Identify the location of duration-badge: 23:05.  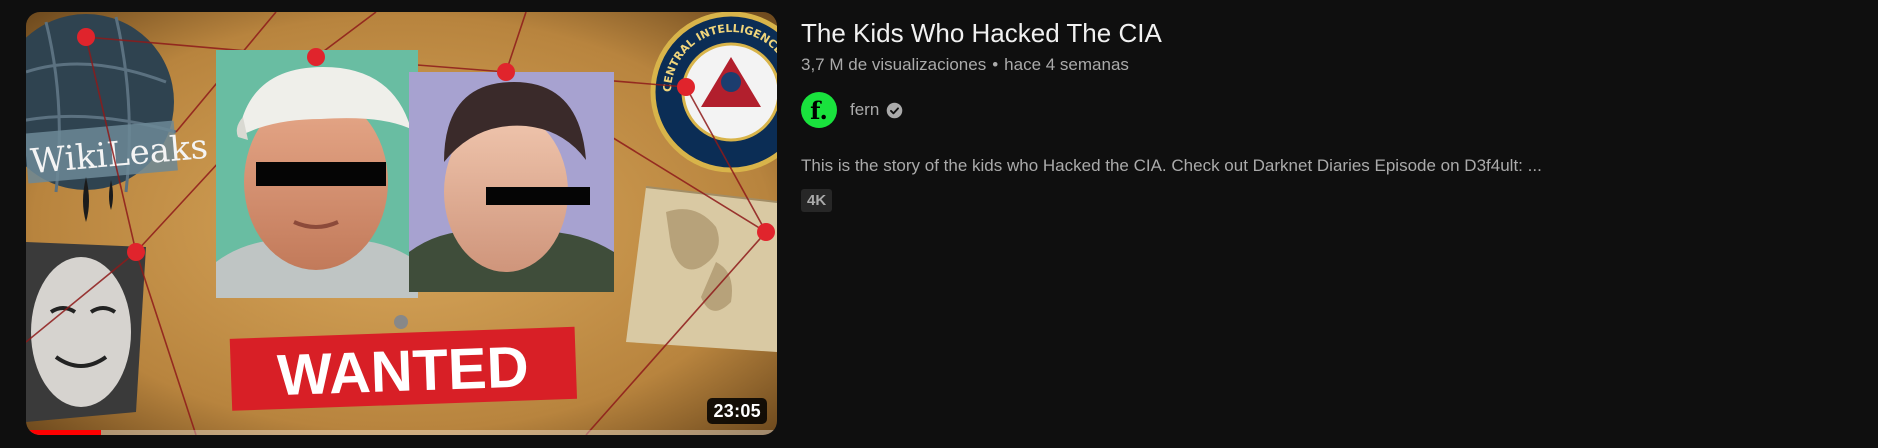
(737, 411).